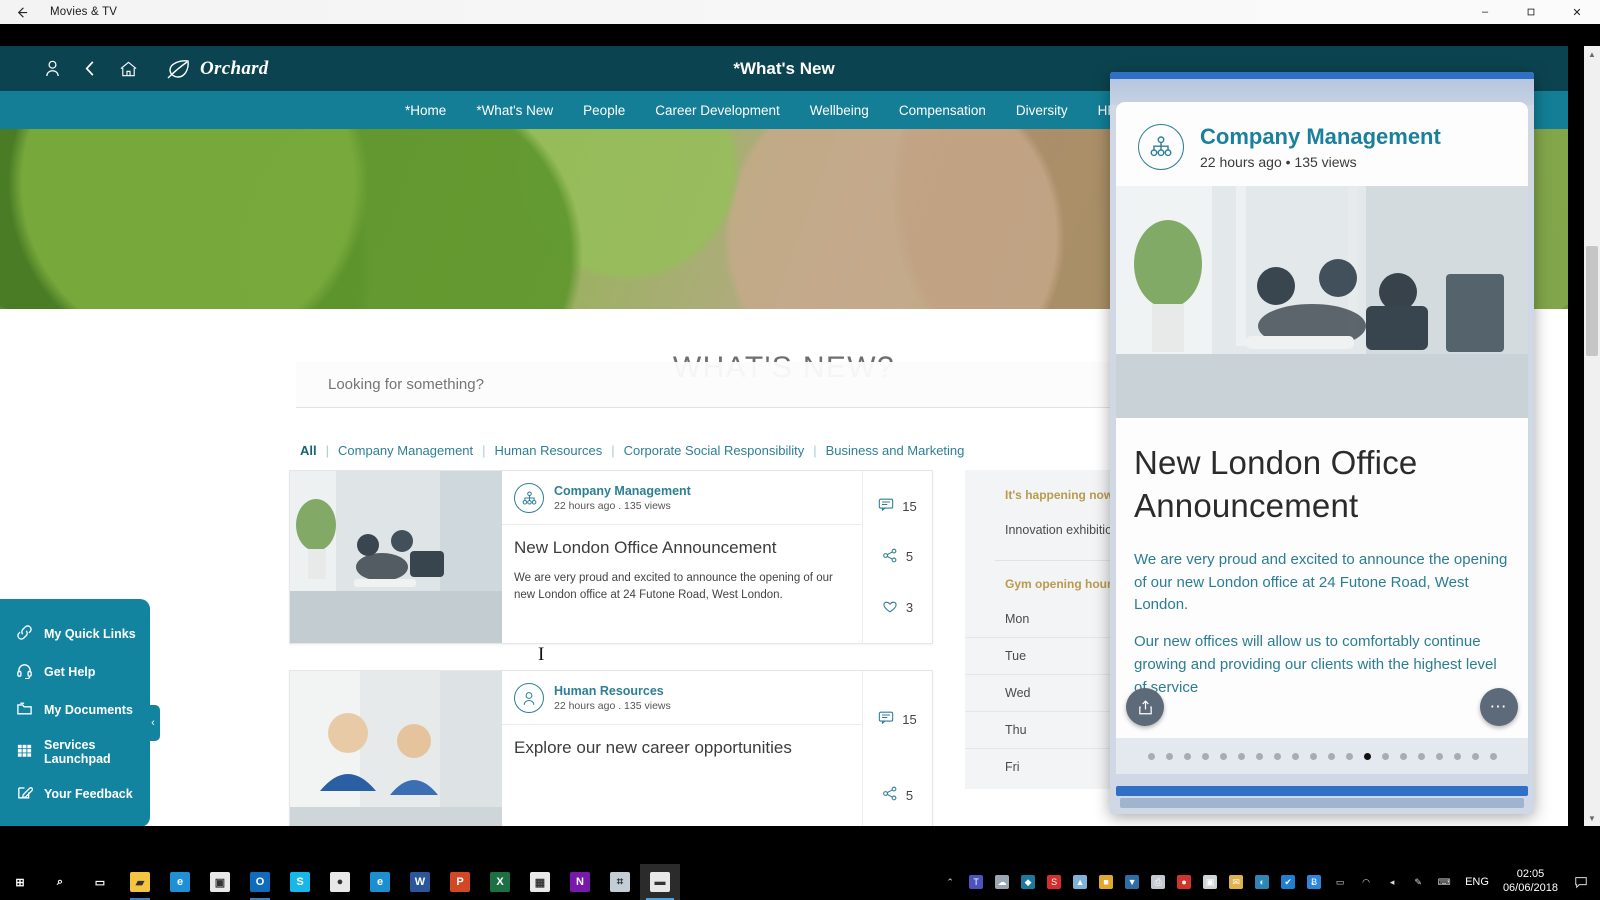 This screenshot has width=1600, height=900. Describe the element at coordinates (1184, 882) in the screenshot. I see `tray-antivirus: ●` at that location.